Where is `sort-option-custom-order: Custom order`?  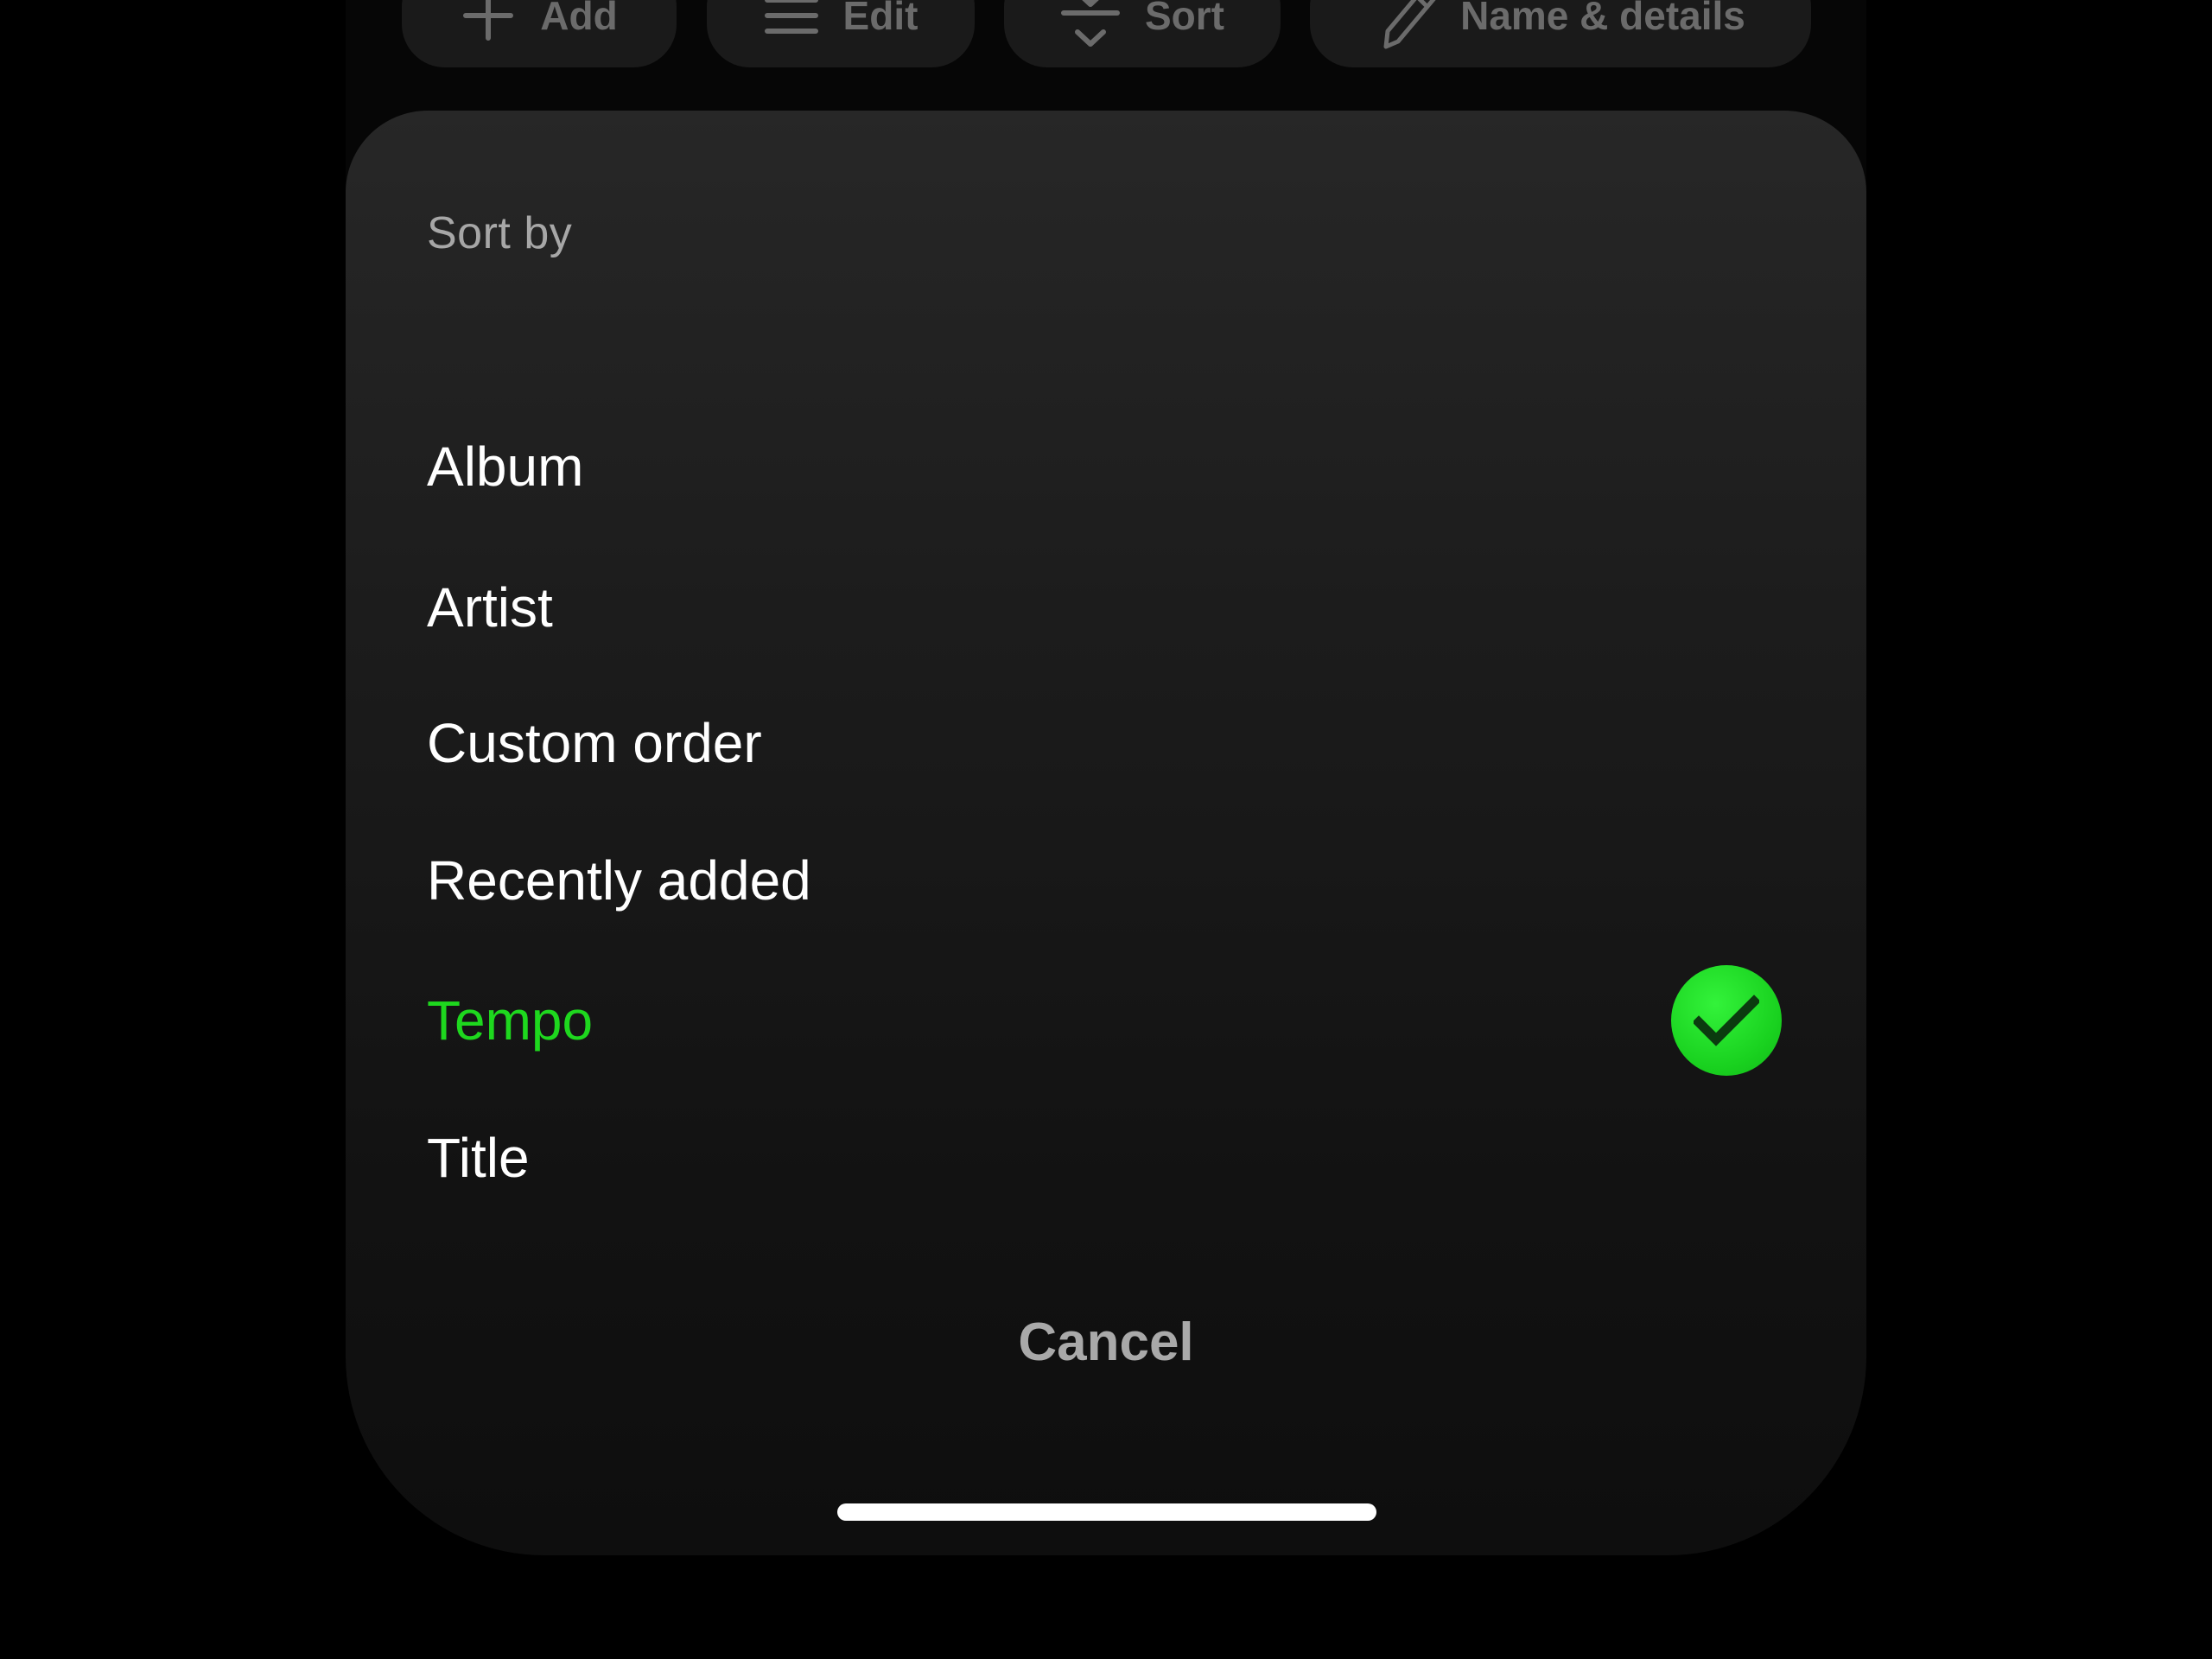 sort-option-custom-order: Custom order is located at coordinates (1106, 743).